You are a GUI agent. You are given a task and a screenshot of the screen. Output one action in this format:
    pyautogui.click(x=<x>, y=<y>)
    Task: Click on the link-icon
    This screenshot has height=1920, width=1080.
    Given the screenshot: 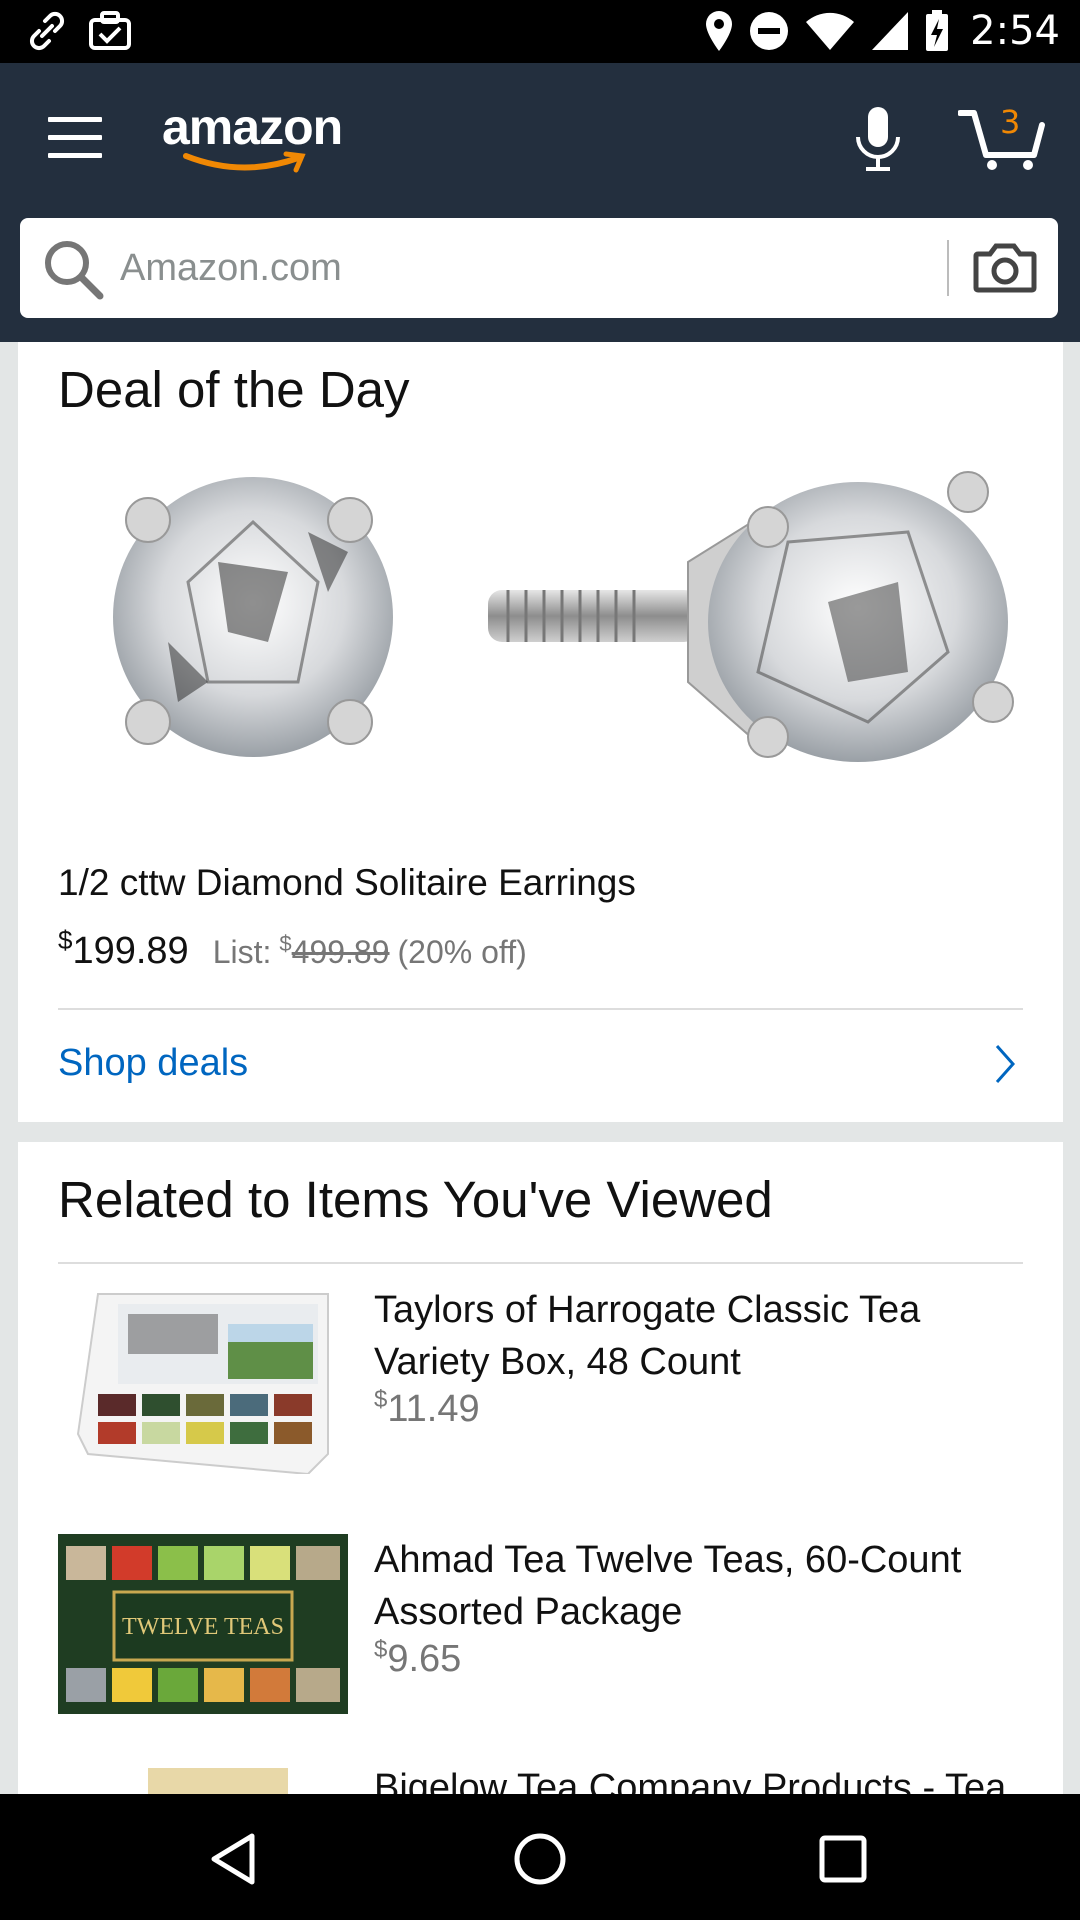 What is the action you would take?
    pyautogui.click(x=47, y=31)
    